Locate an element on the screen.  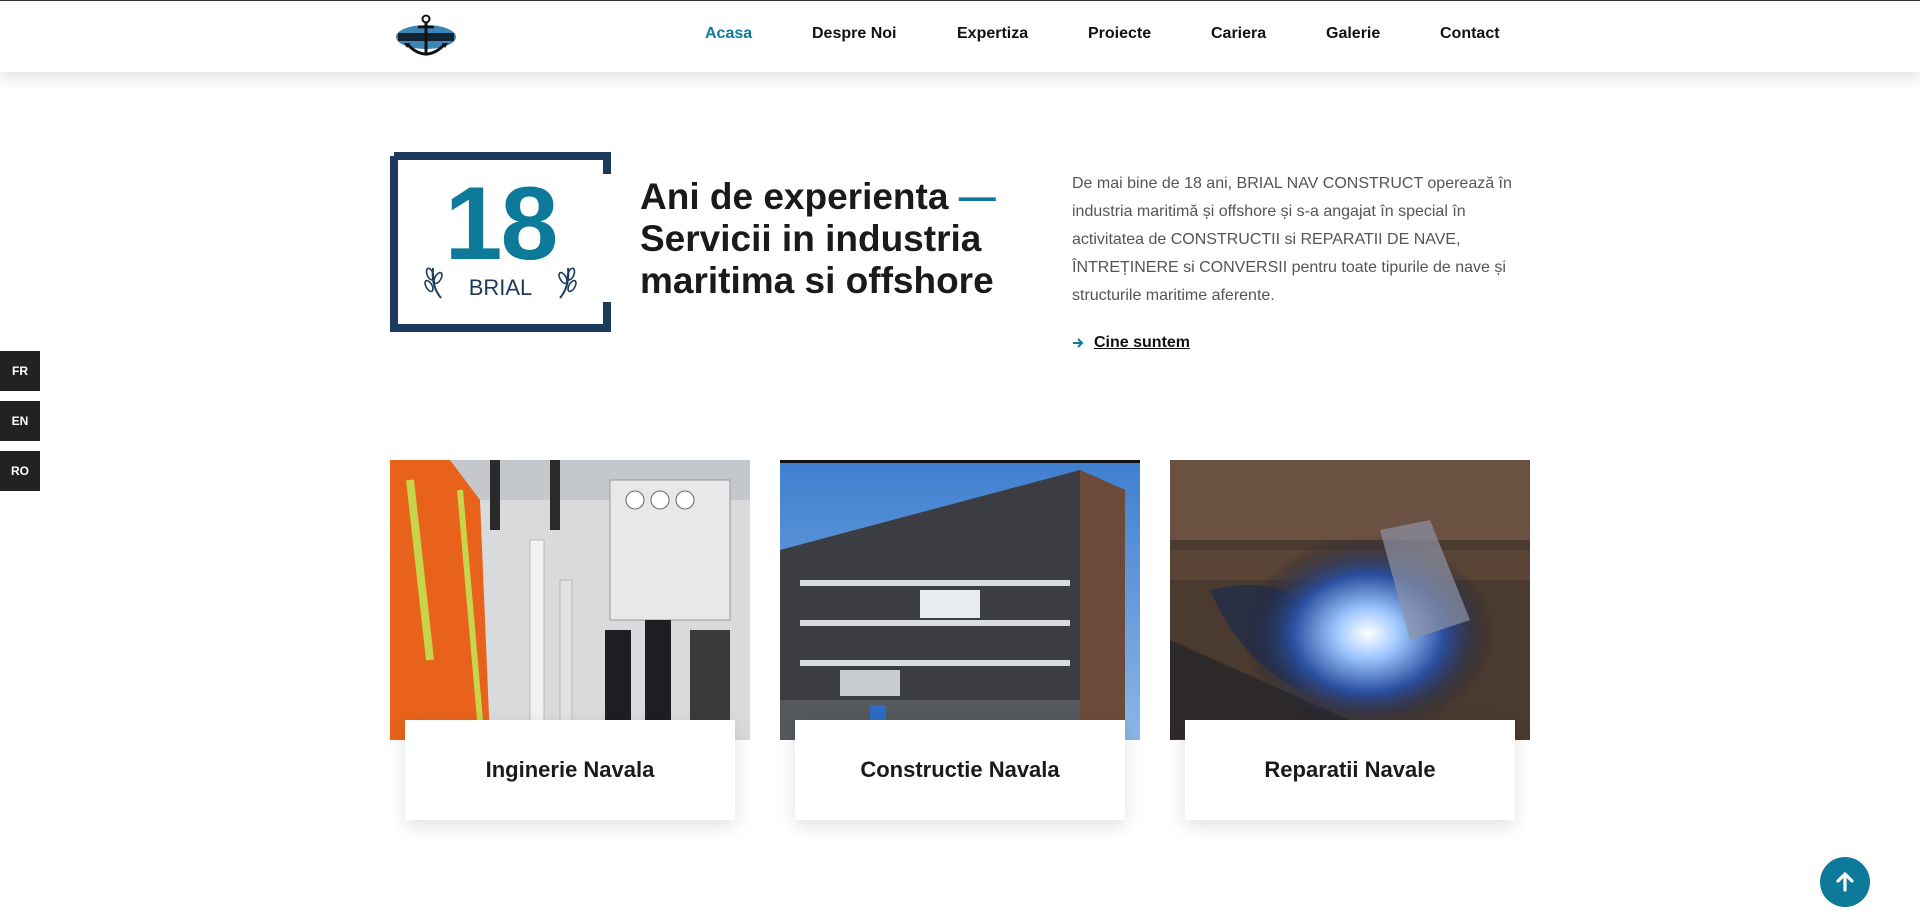
language-fr: FR is located at coordinates (20, 371).